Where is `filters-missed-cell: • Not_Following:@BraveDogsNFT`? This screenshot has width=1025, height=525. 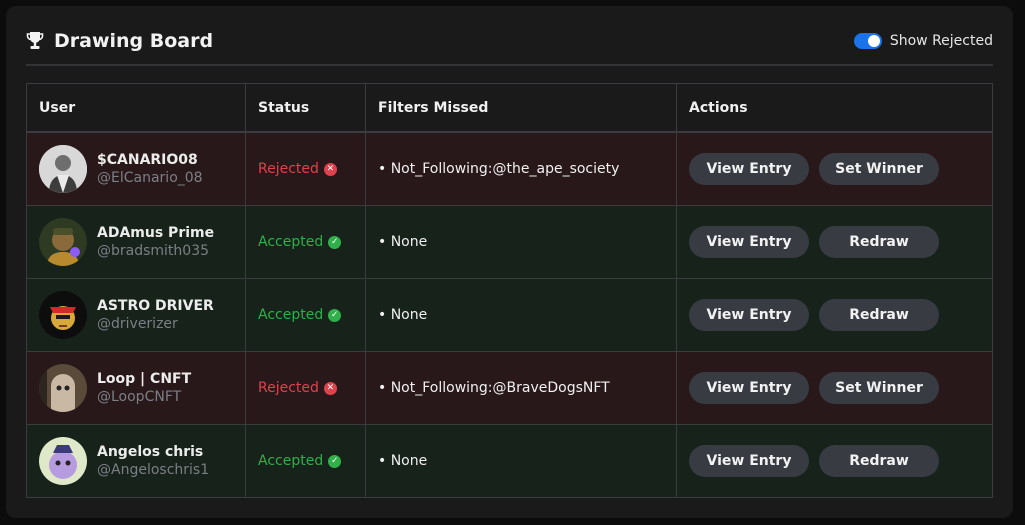
filters-missed-cell: • Not_Following:@BraveDogsNFT is located at coordinates (521, 388).